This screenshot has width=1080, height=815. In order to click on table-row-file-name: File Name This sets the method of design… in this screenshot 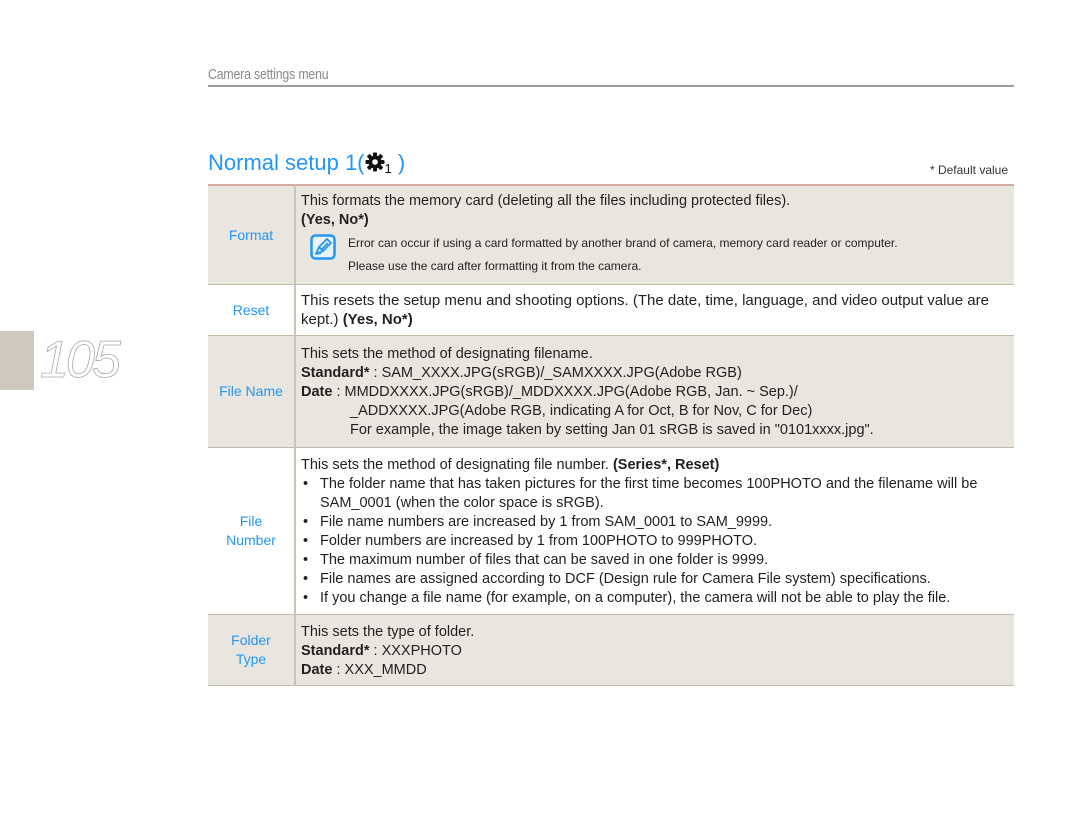, I will do `click(611, 391)`.